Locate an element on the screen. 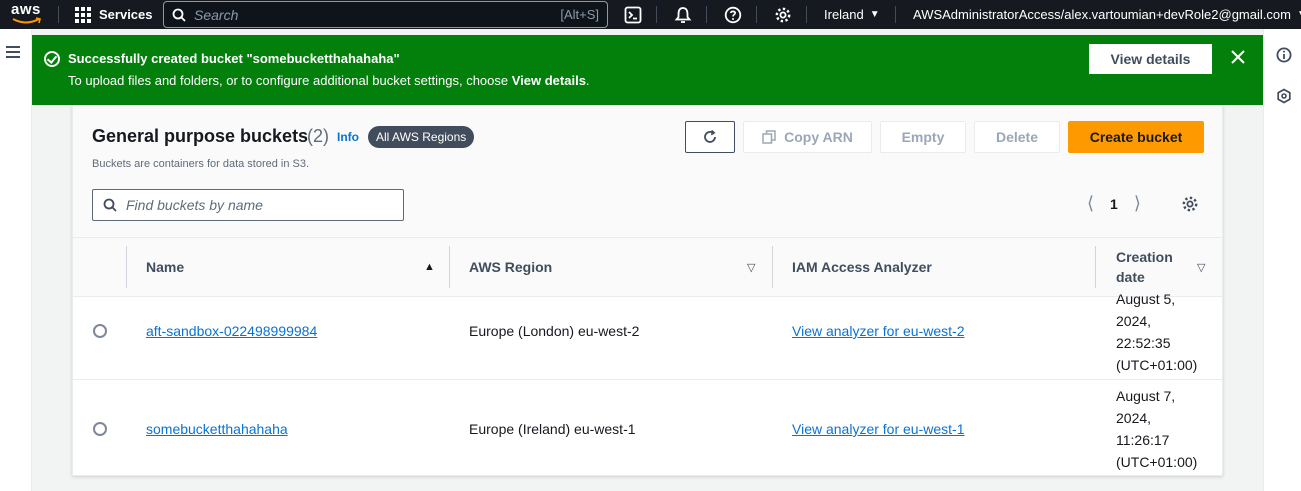 The width and height of the screenshot is (1301, 491). refresh-button is located at coordinates (710, 137).